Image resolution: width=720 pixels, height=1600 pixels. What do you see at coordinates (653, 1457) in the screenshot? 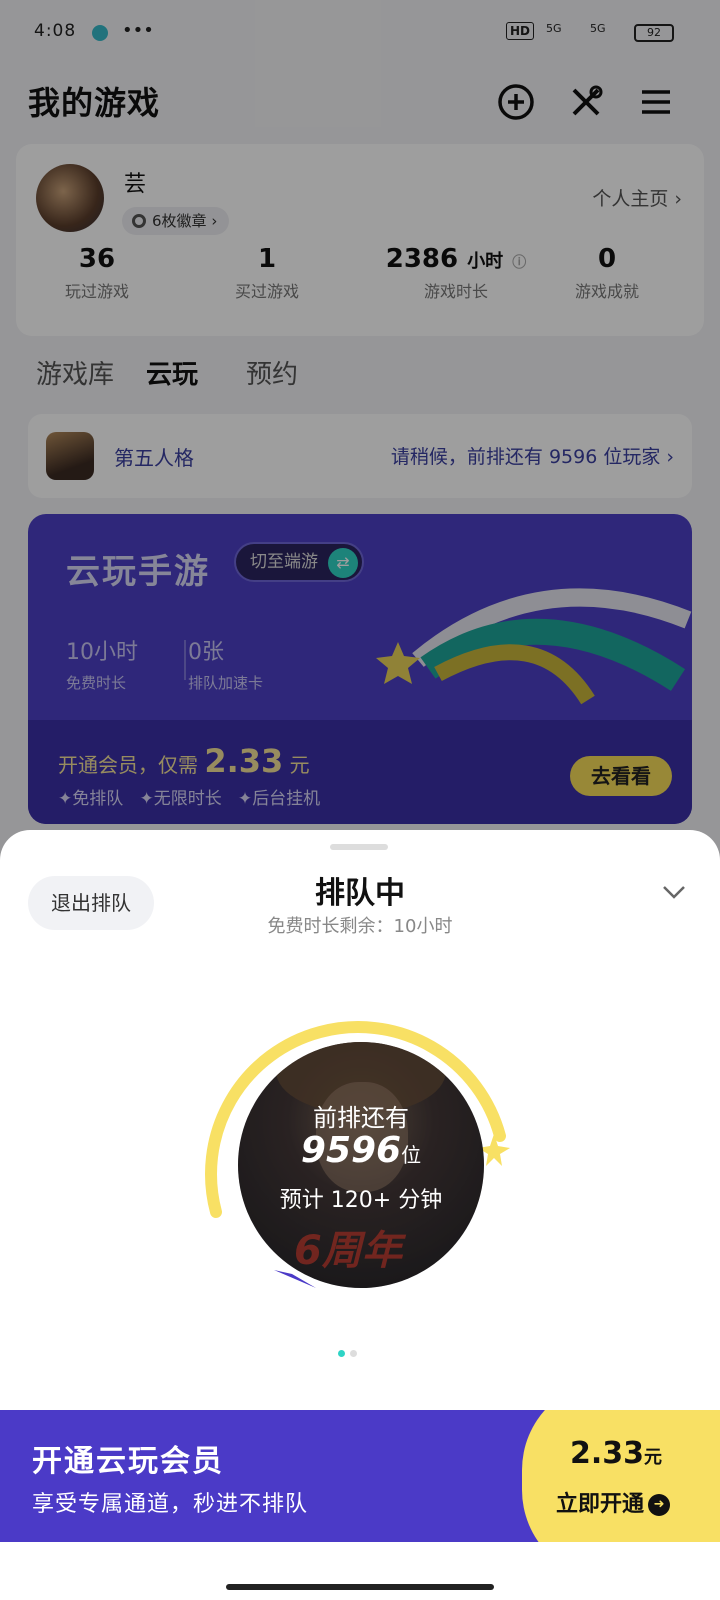
I see `price-unit: 元` at bounding box center [653, 1457].